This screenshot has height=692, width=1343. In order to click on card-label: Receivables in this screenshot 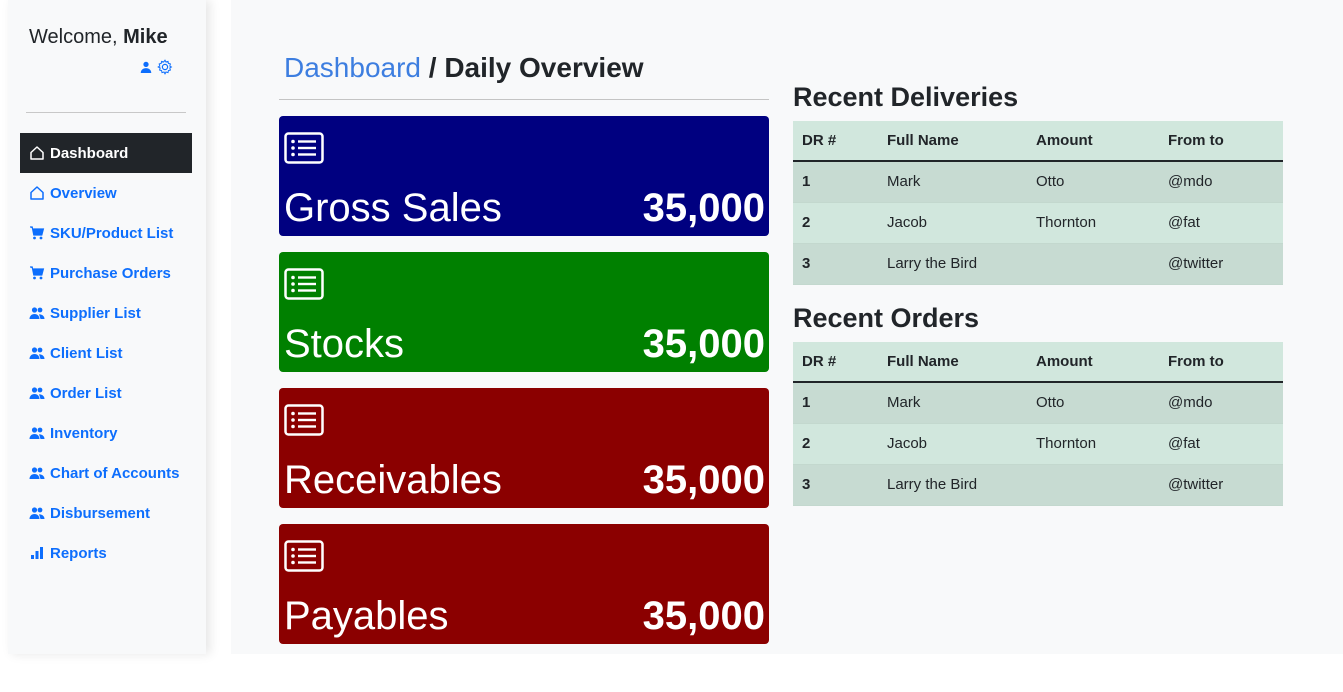, I will do `click(393, 480)`.